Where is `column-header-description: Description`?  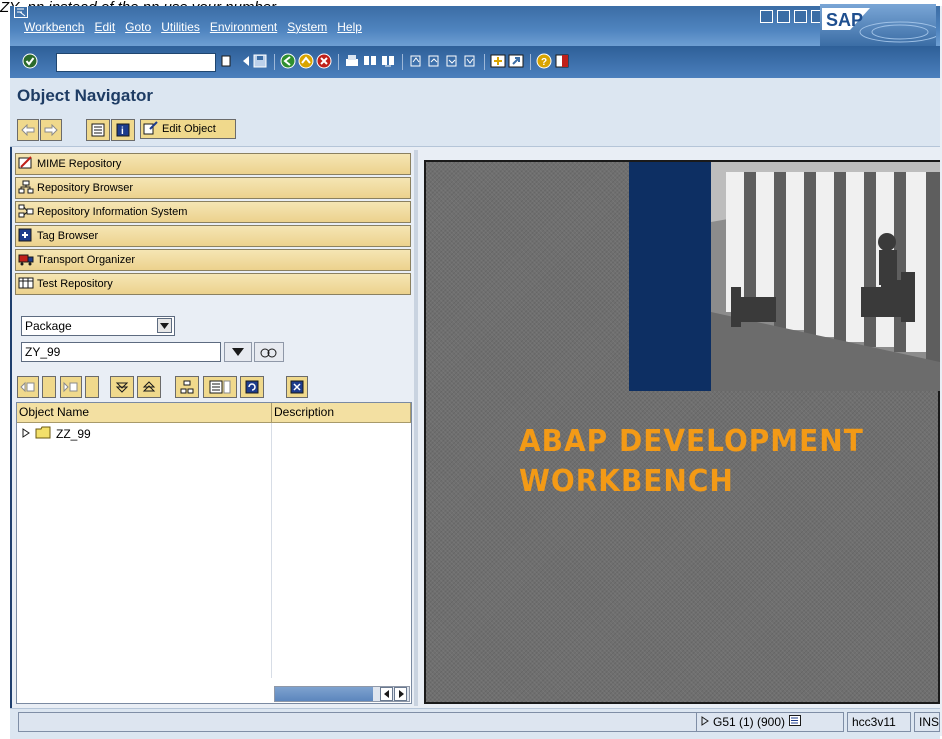 column-header-description: Description is located at coordinates (341, 413).